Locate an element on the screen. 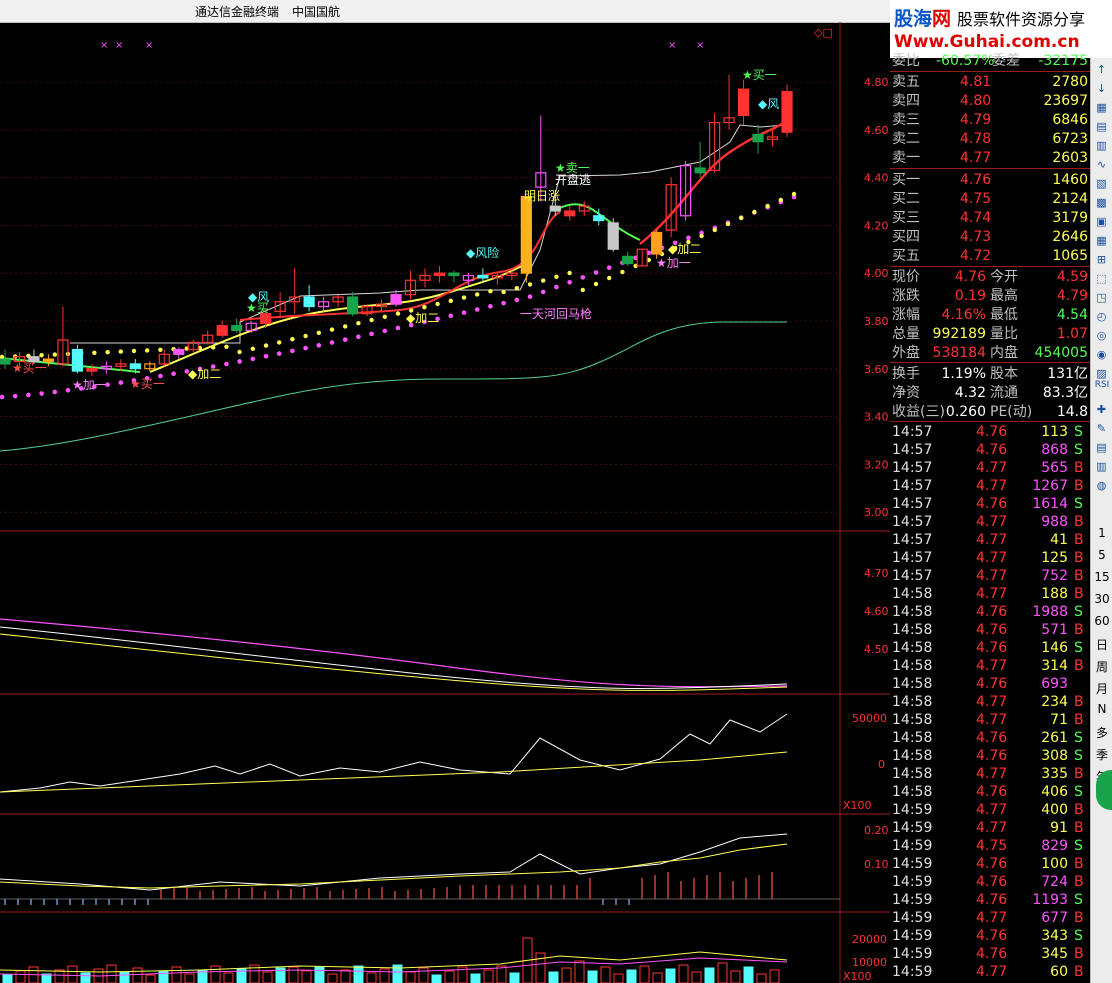 This screenshot has height=983, width=1112. period-button: 日 is located at coordinates (1101, 644).